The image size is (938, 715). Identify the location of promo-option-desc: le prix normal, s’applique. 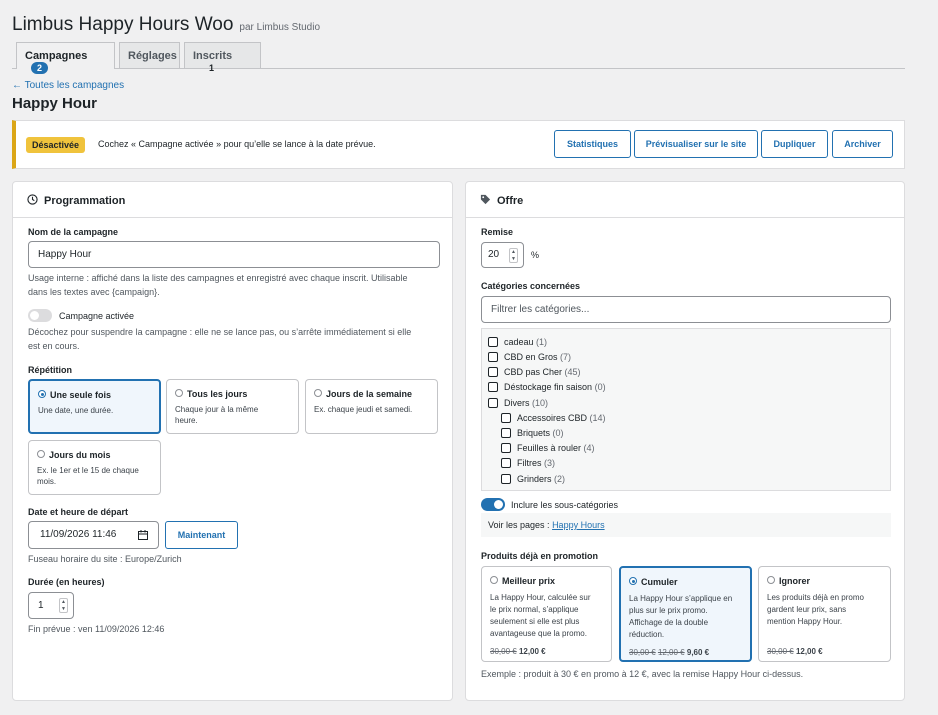
(534, 609).